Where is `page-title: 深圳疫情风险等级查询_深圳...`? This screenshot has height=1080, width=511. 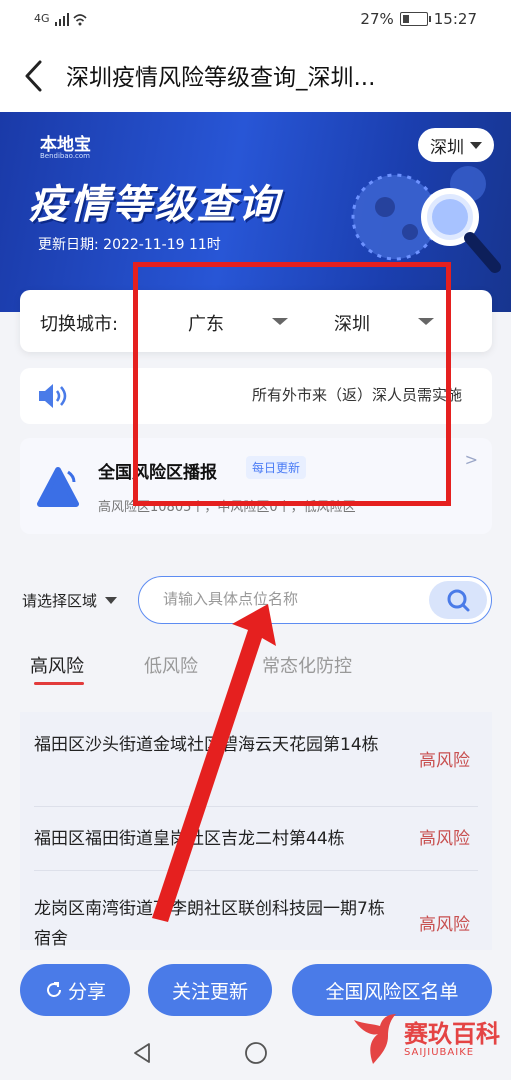 page-title: 深圳疫情风险等级查询_深圳... is located at coordinates (221, 78).